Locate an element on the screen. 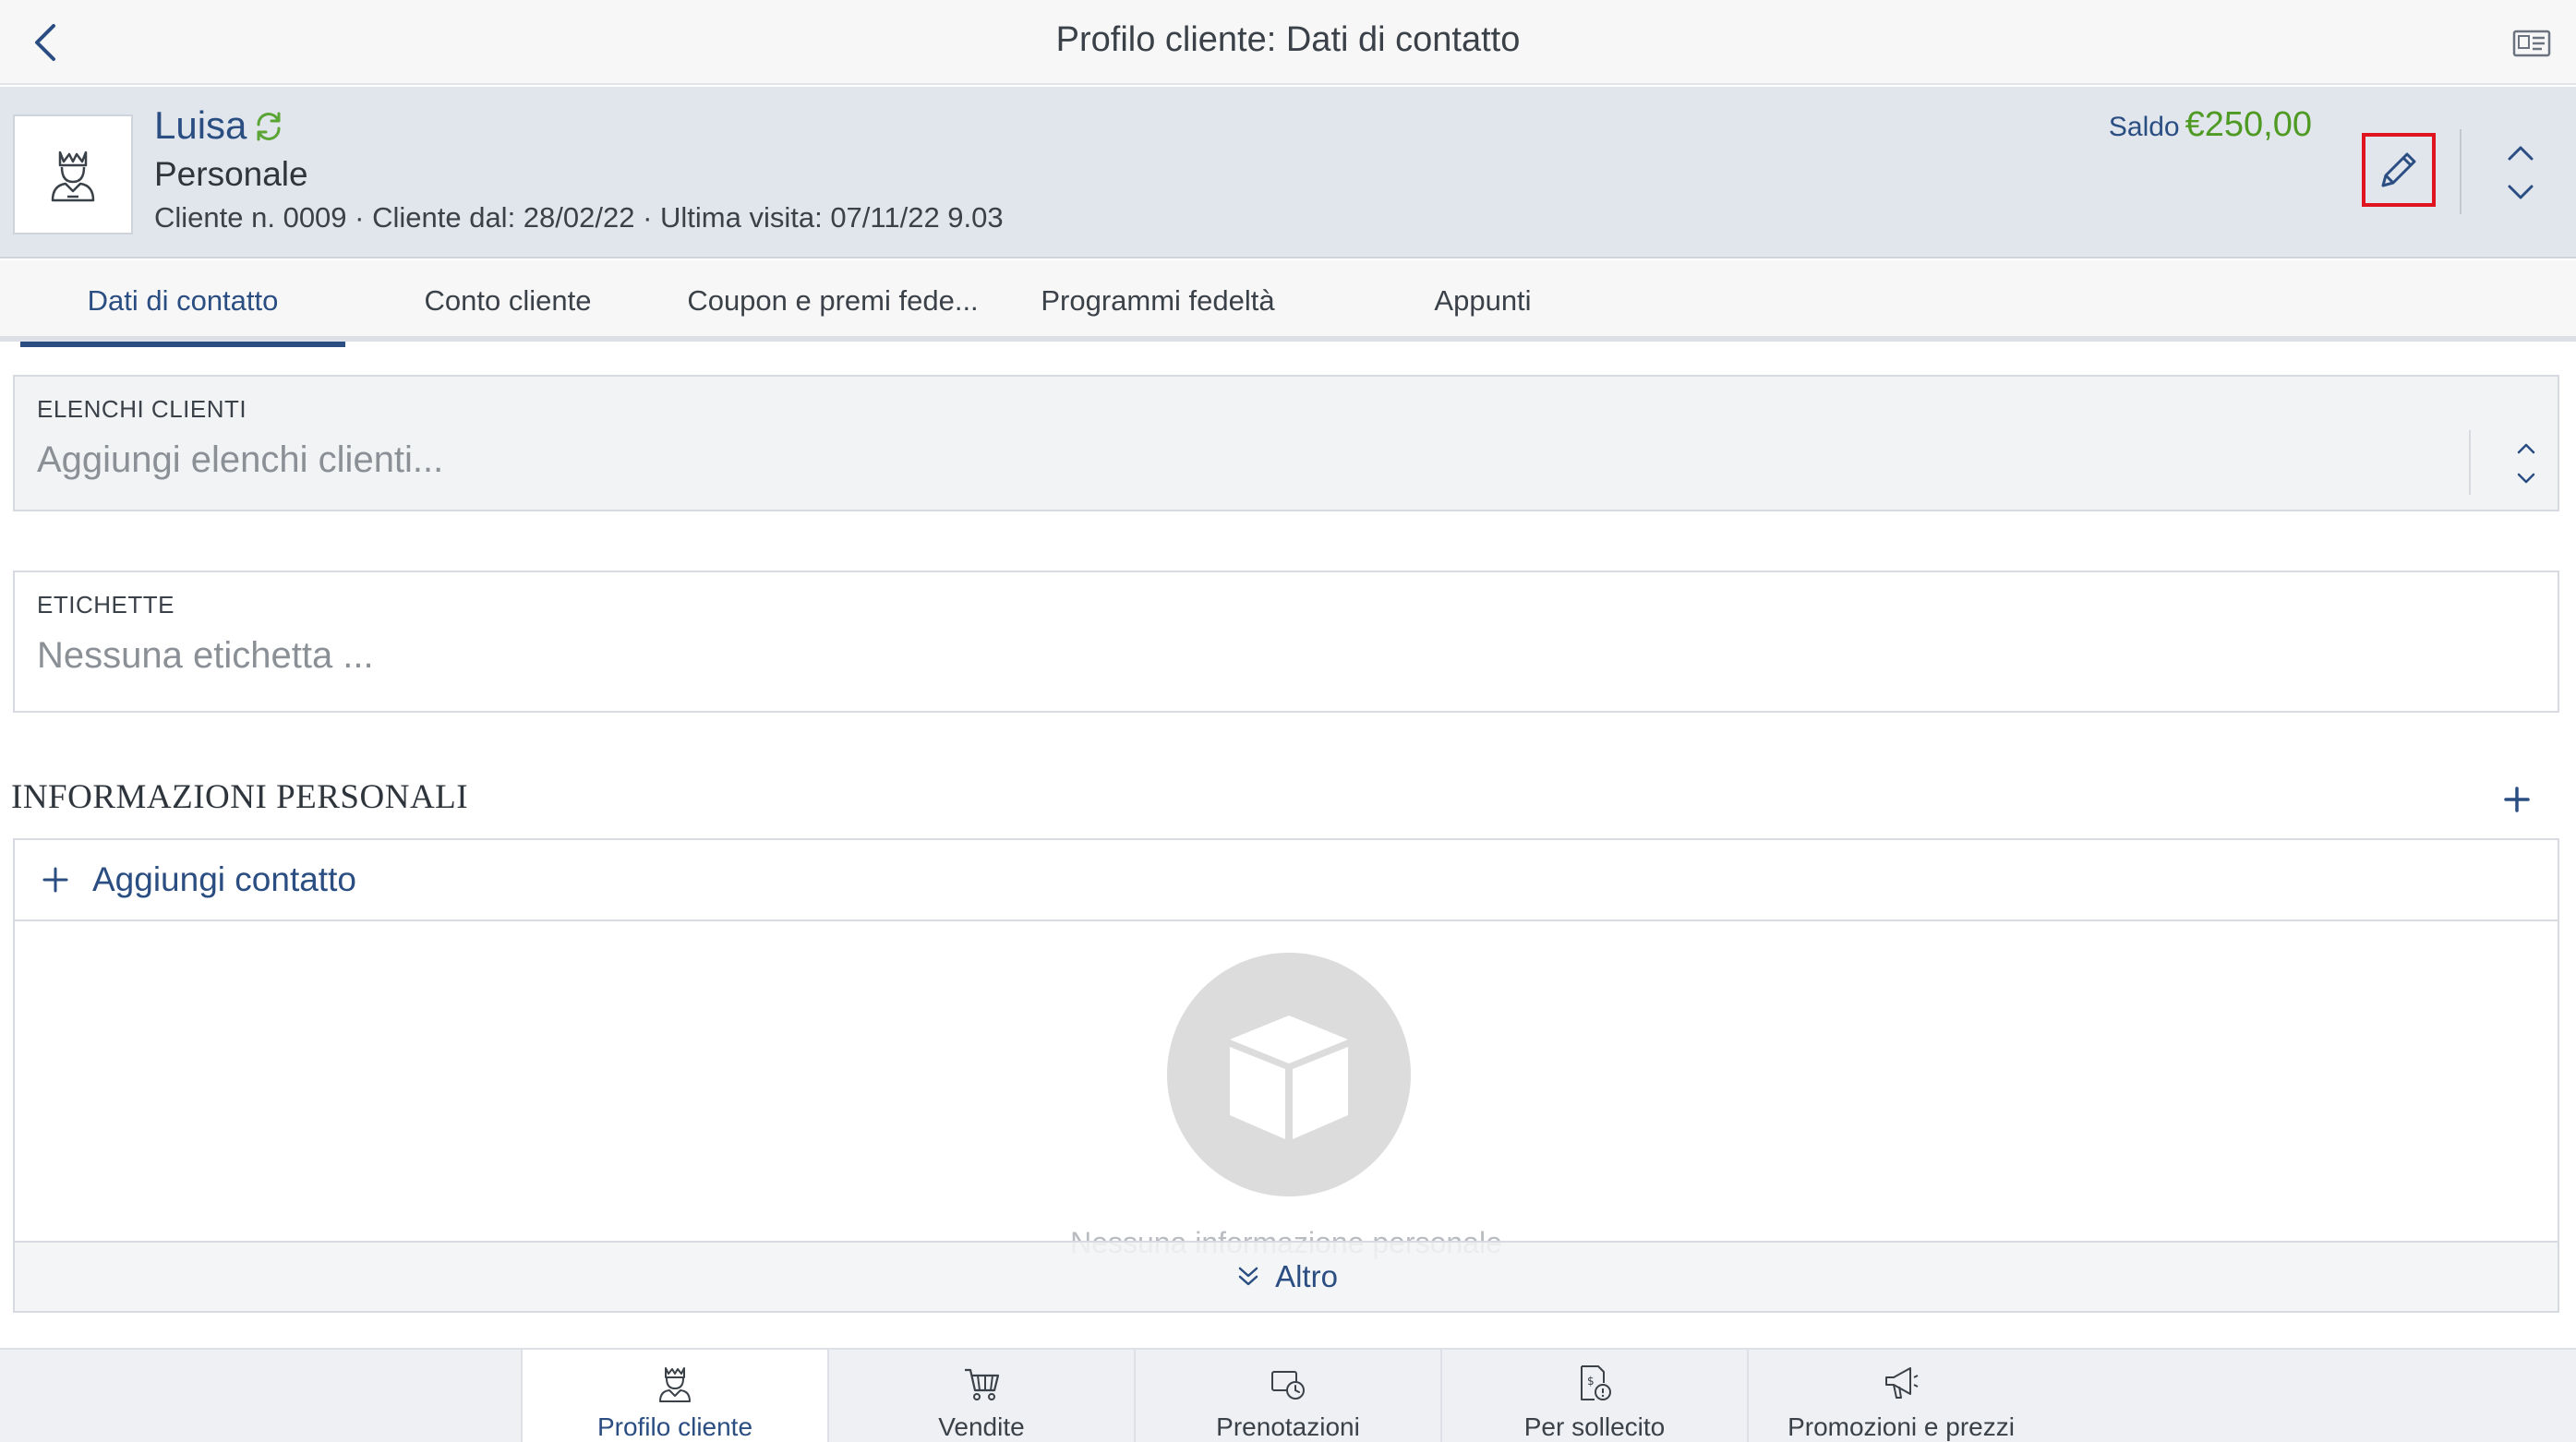  more-button: Altro is located at coordinates (1286, 1276).